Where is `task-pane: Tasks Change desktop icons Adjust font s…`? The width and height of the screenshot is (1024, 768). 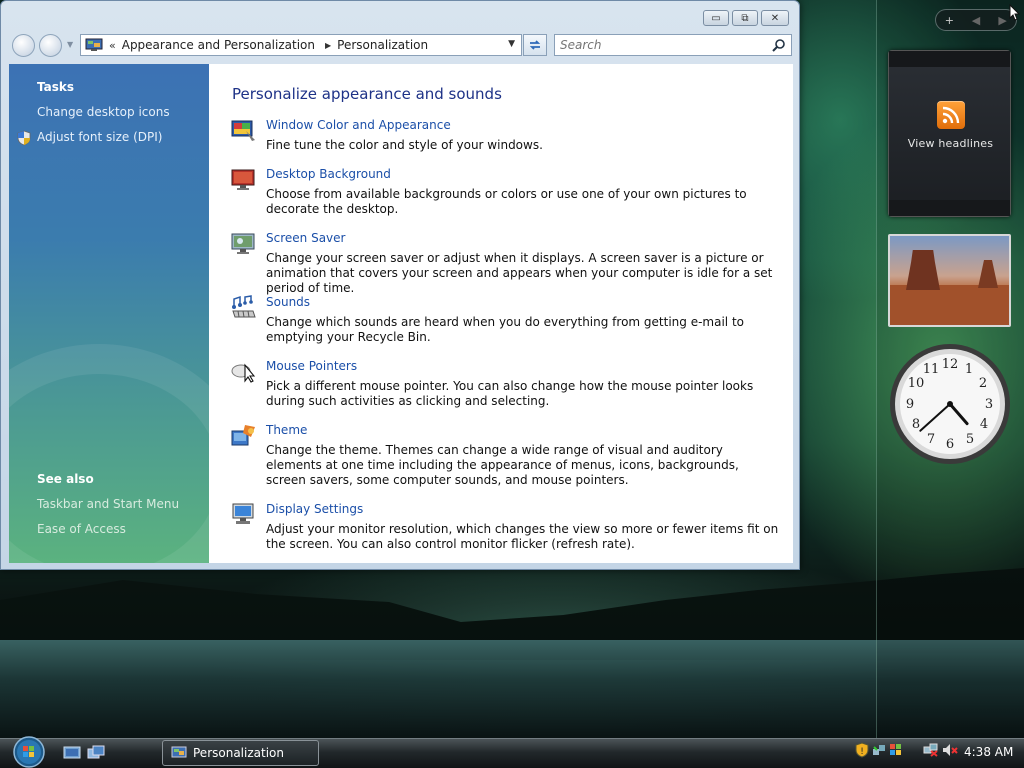 task-pane: Tasks Change desktop icons Adjust font s… is located at coordinates (109, 313).